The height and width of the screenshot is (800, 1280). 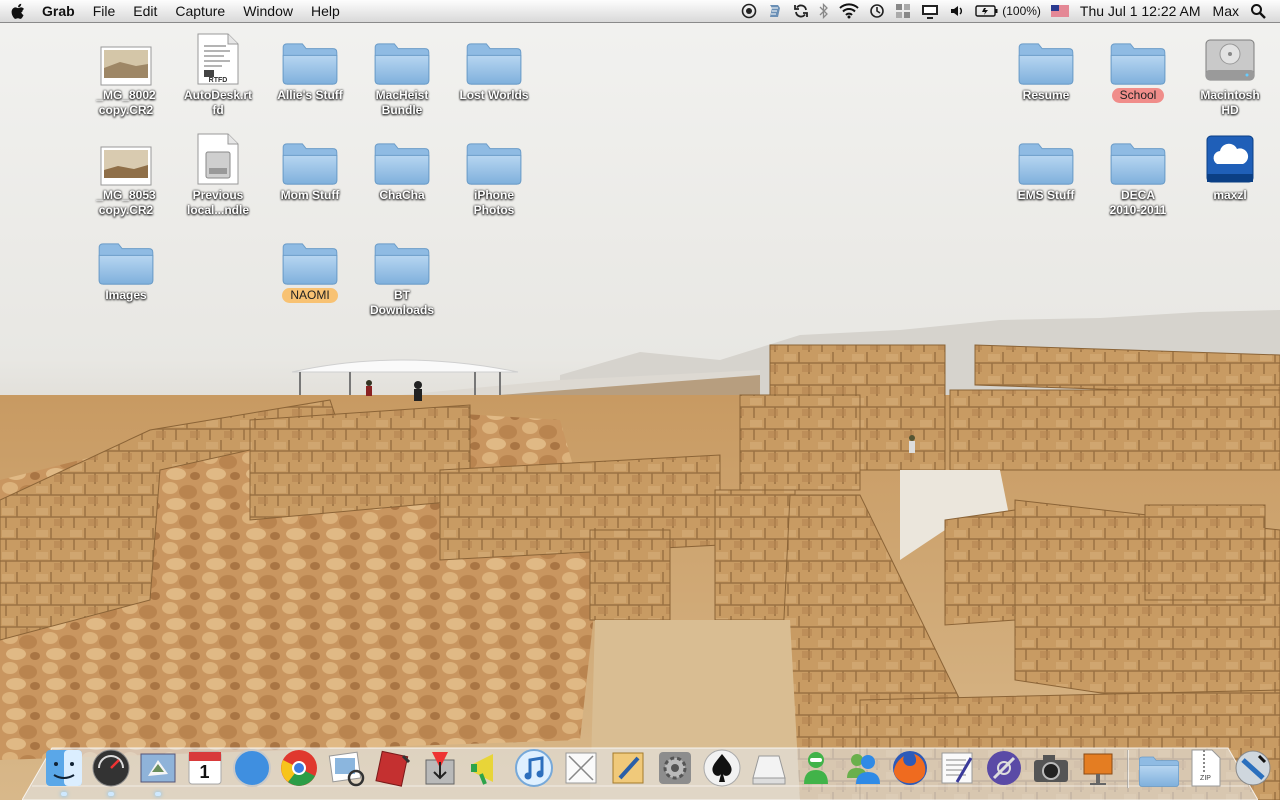 I want to click on desktop-icon-label: _MG_8053 copy.CR2, so click(x=126, y=202).